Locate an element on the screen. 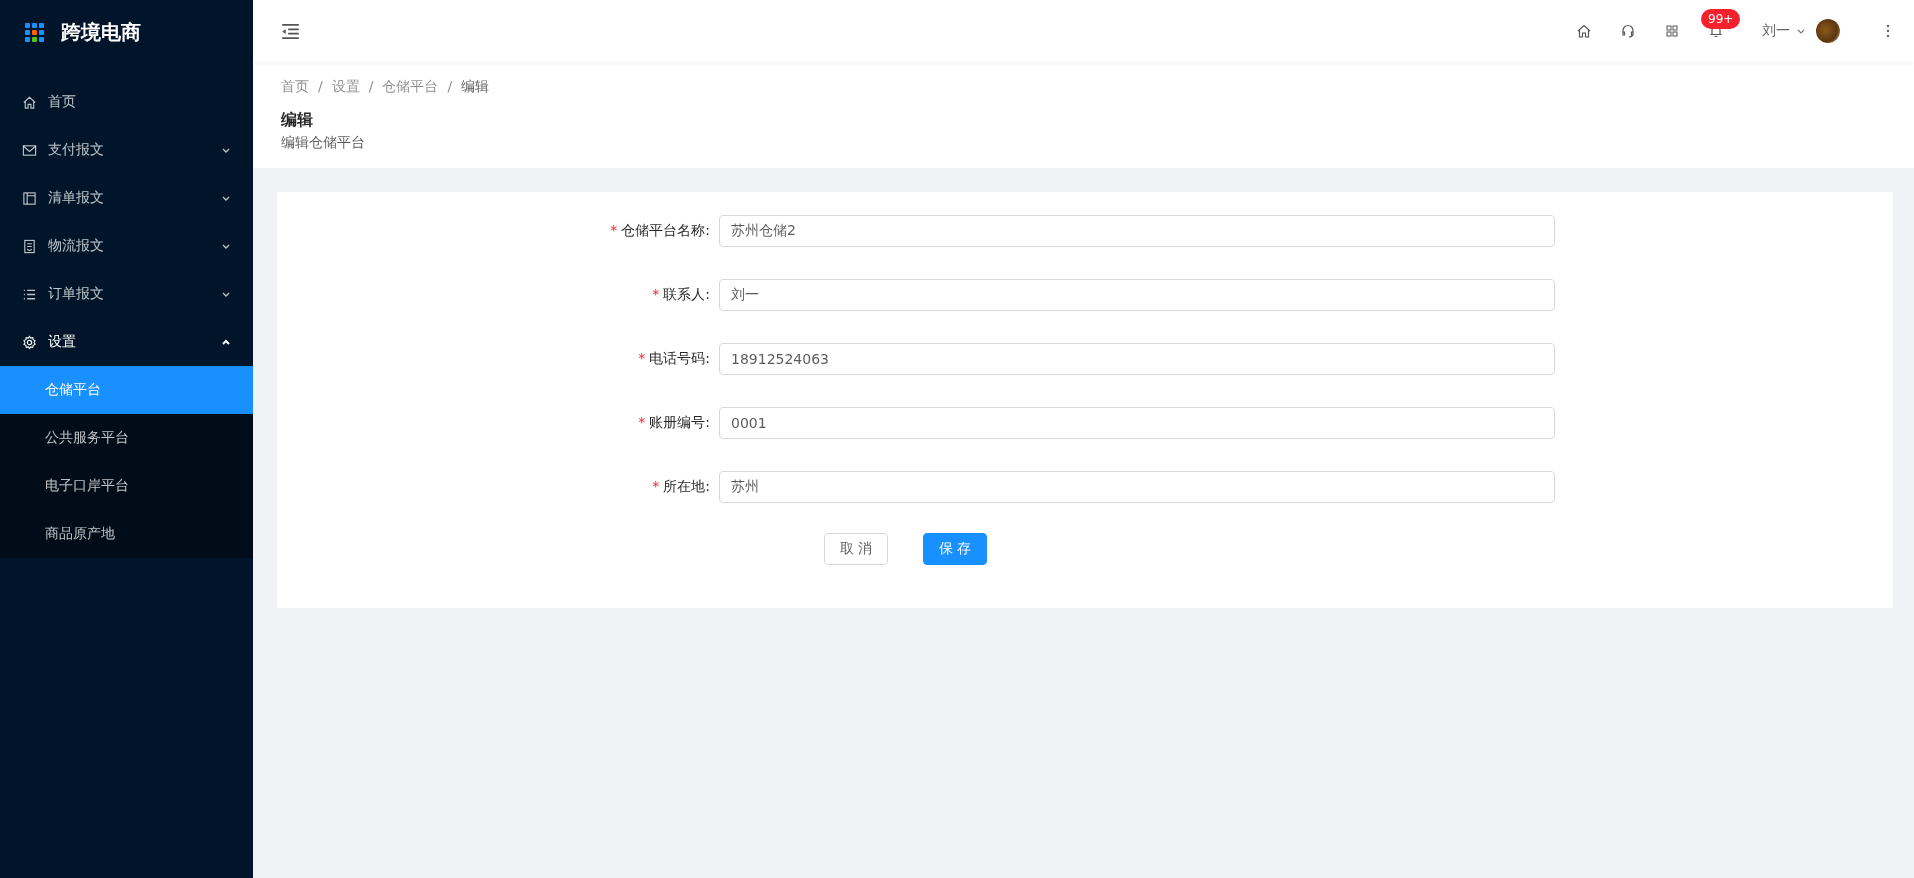 The image size is (1914, 878). avatar is located at coordinates (1828, 31).